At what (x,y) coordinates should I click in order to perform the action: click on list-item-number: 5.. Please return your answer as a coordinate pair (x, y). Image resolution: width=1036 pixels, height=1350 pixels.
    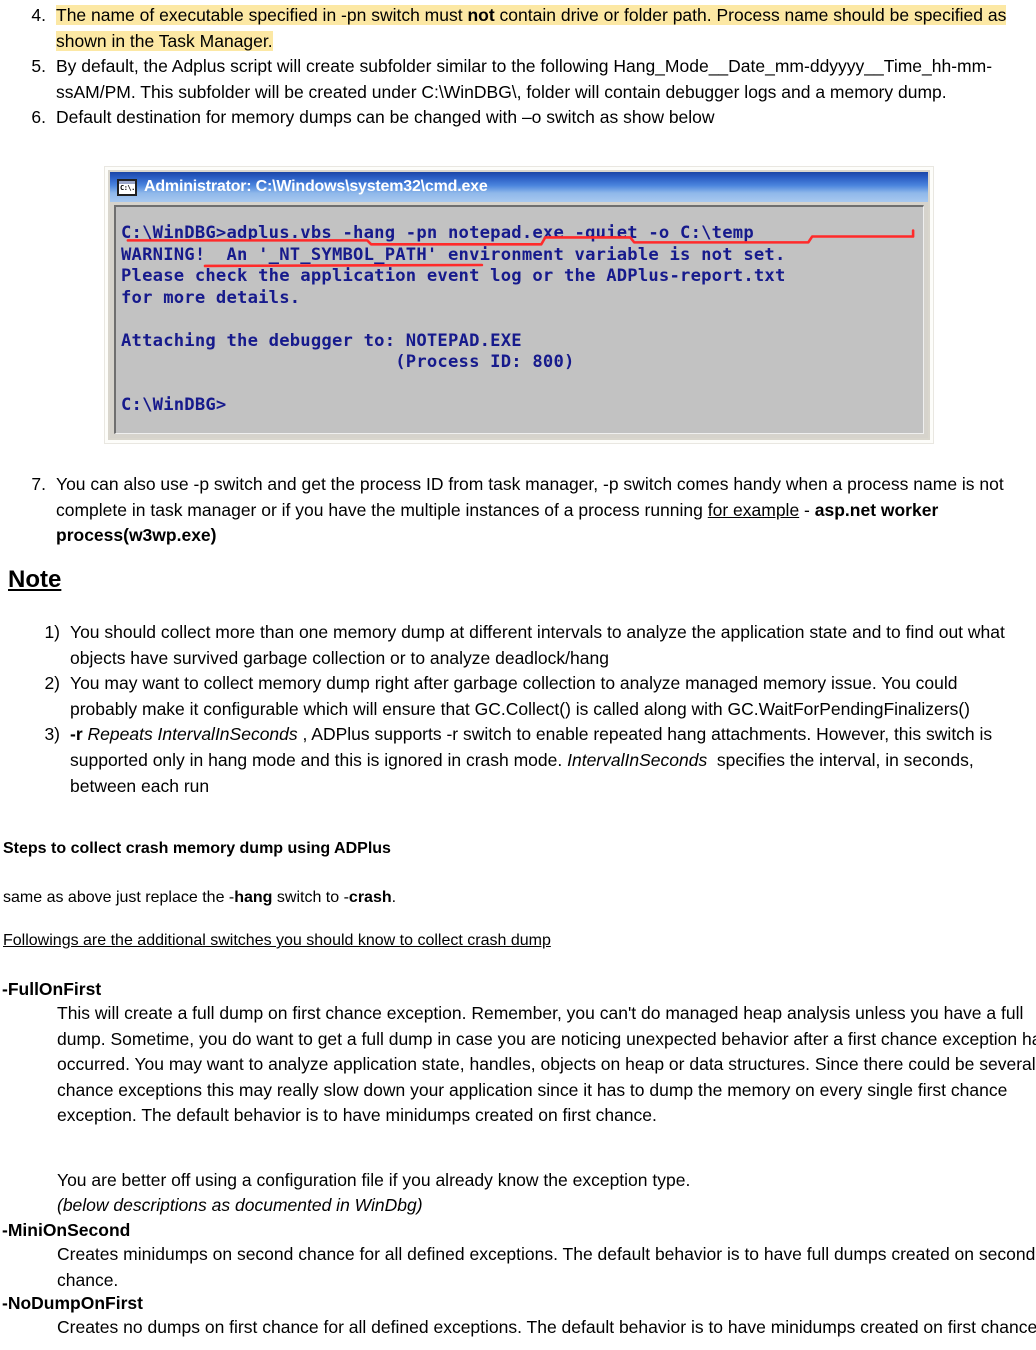
    Looking at the image, I should click on (38, 66).